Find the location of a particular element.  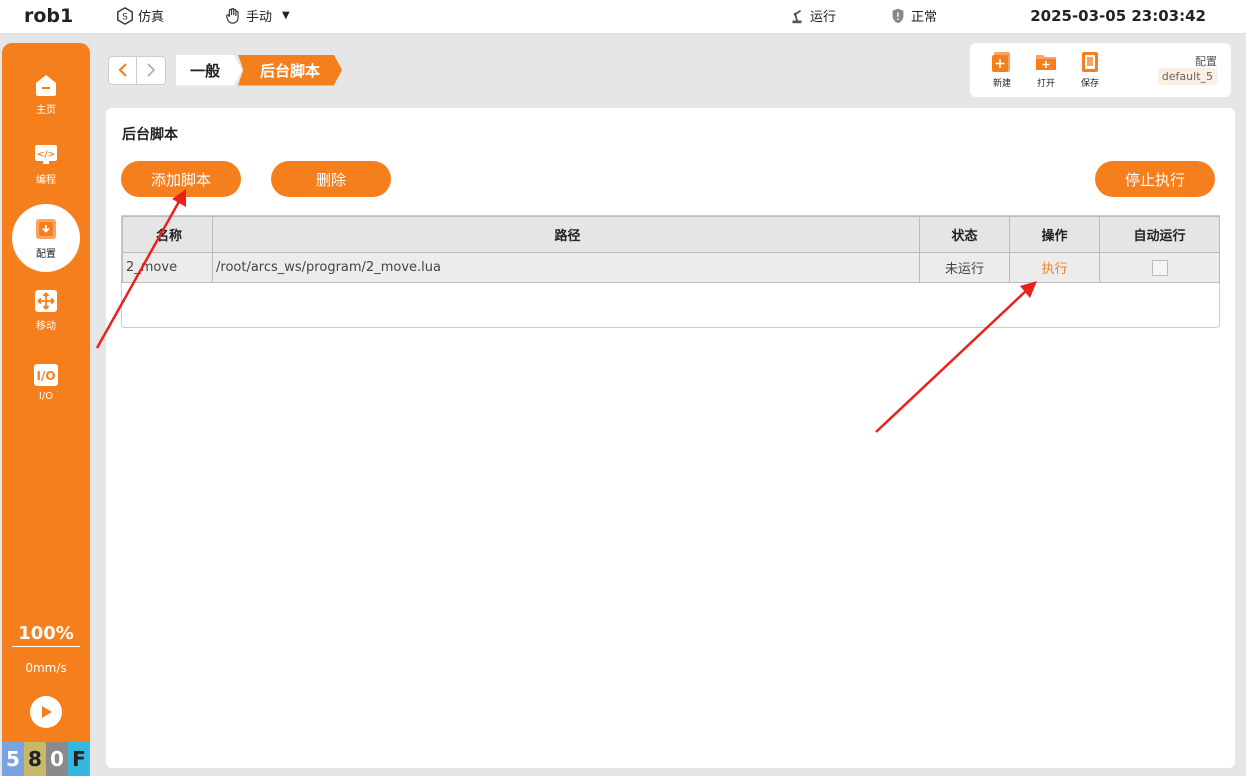

hand-icon is located at coordinates (232, 15).